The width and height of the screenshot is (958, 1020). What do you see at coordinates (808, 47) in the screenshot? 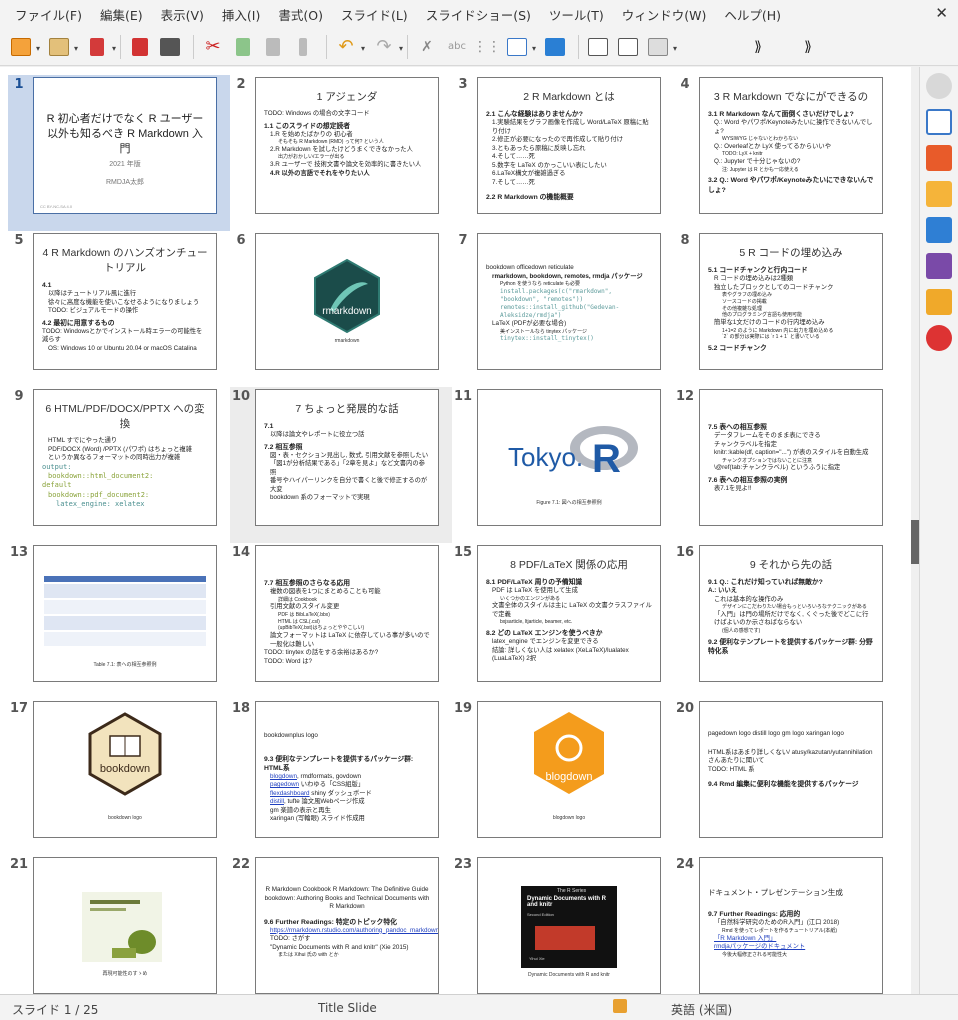
I see `more-2-icon: ⟫` at bounding box center [808, 47].